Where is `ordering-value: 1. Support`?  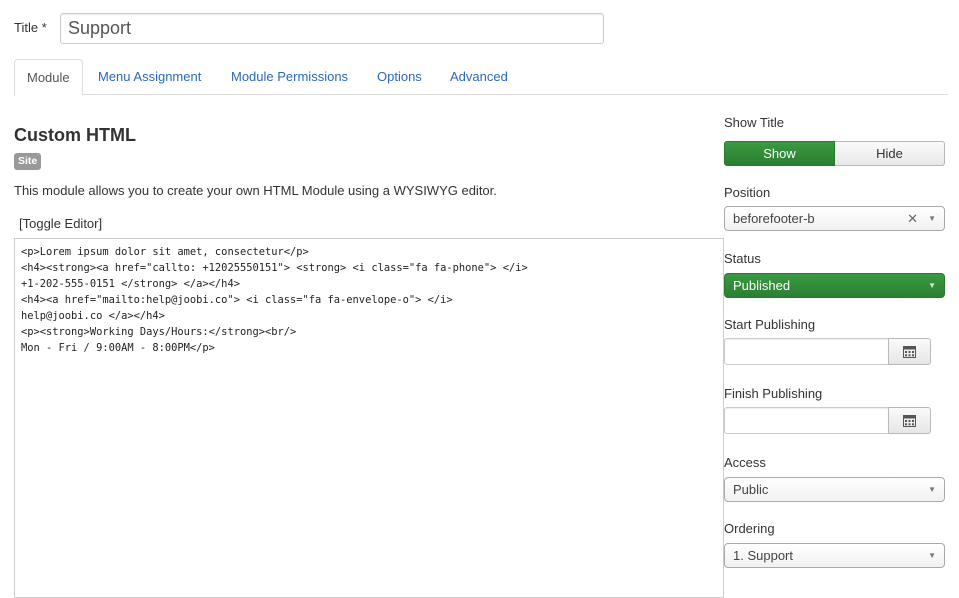 ordering-value: 1. Support is located at coordinates (763, 555).